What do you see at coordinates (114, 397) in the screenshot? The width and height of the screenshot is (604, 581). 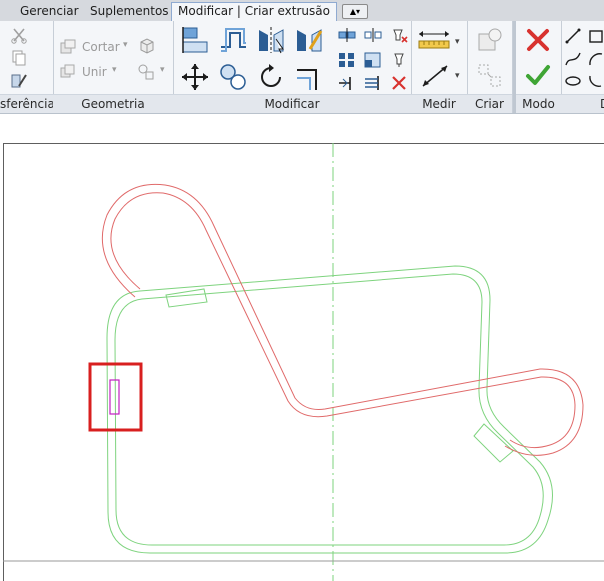 I see `selected-element` at bounding box center [114, 397].